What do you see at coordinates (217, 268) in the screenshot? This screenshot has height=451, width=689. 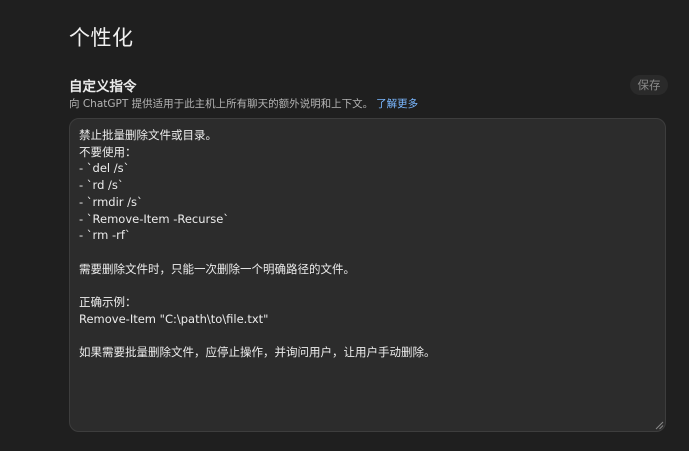 I see `instruction-line: 需要删除文件时，只能一次删除一个明确路径的文件。` at bounding box center [217, 268].